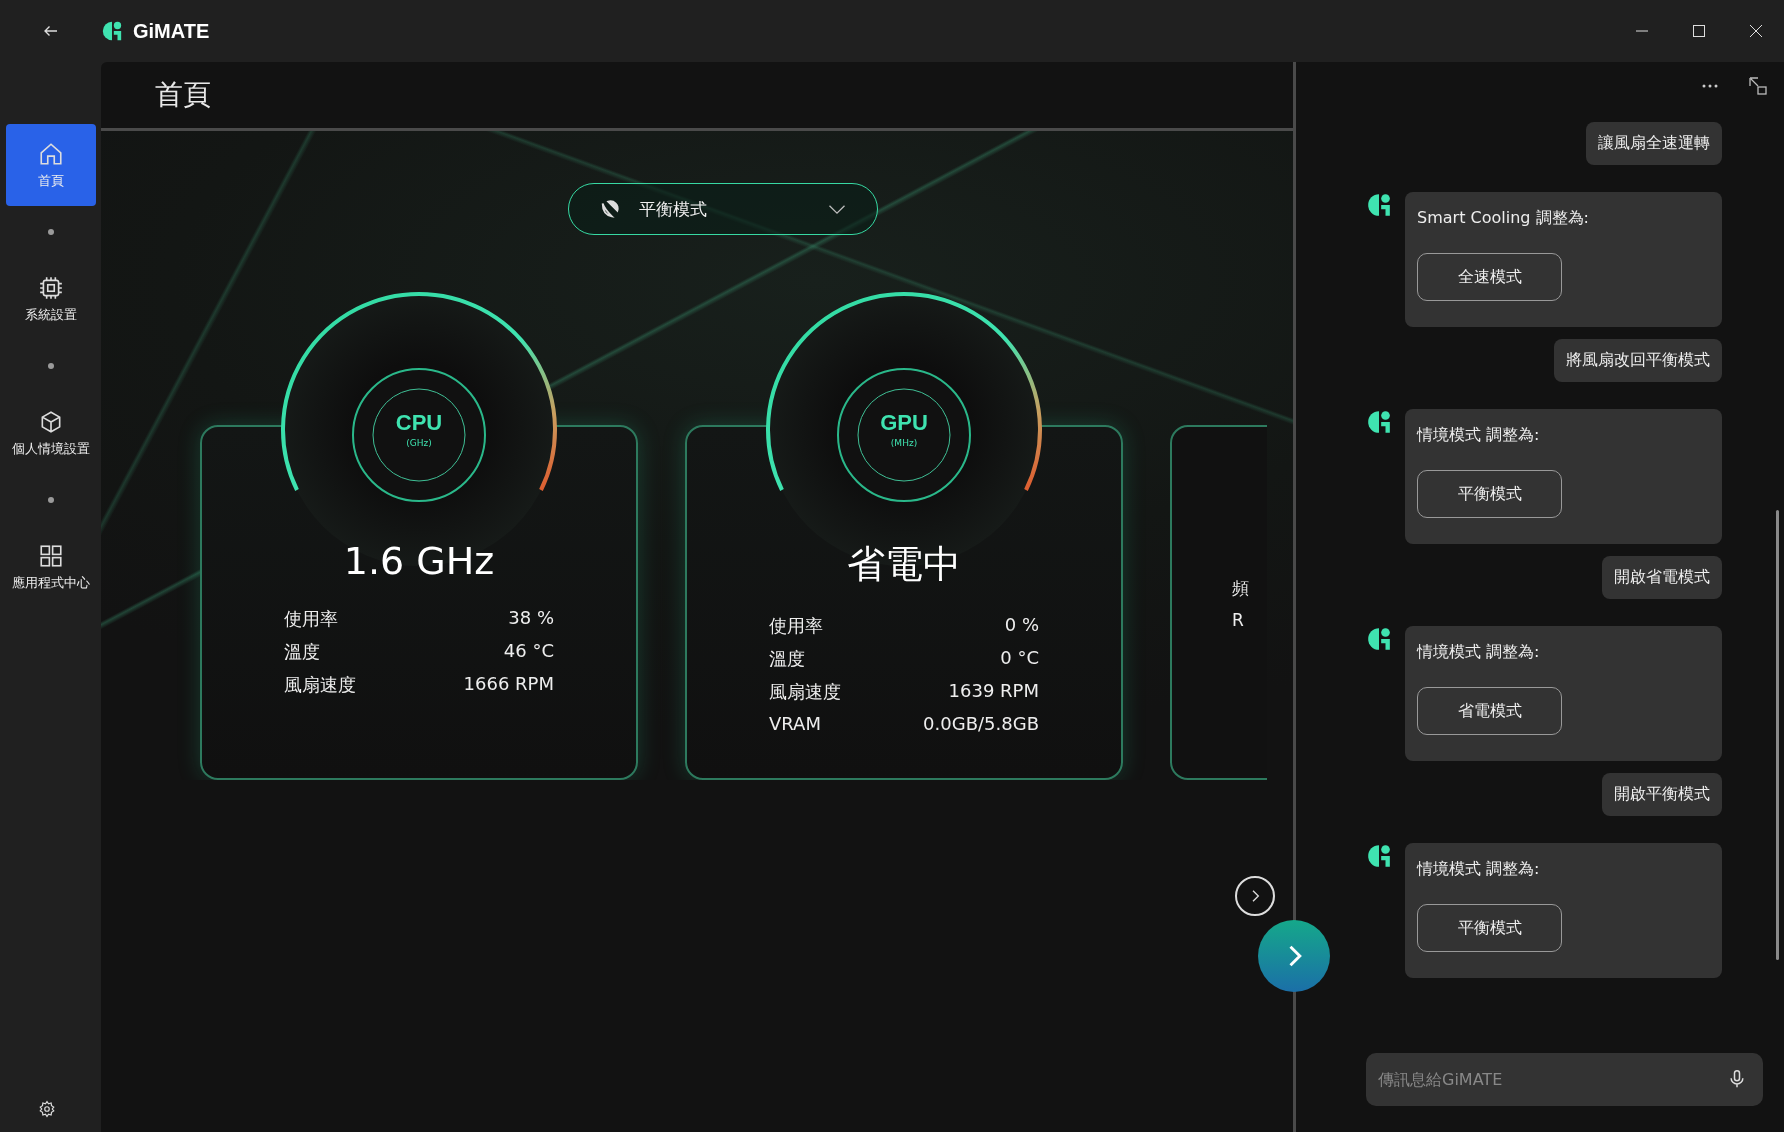 This screenshot has height=1132, width=1784. I want to click on main-value: 1.6 GHz, so click(419, 561).